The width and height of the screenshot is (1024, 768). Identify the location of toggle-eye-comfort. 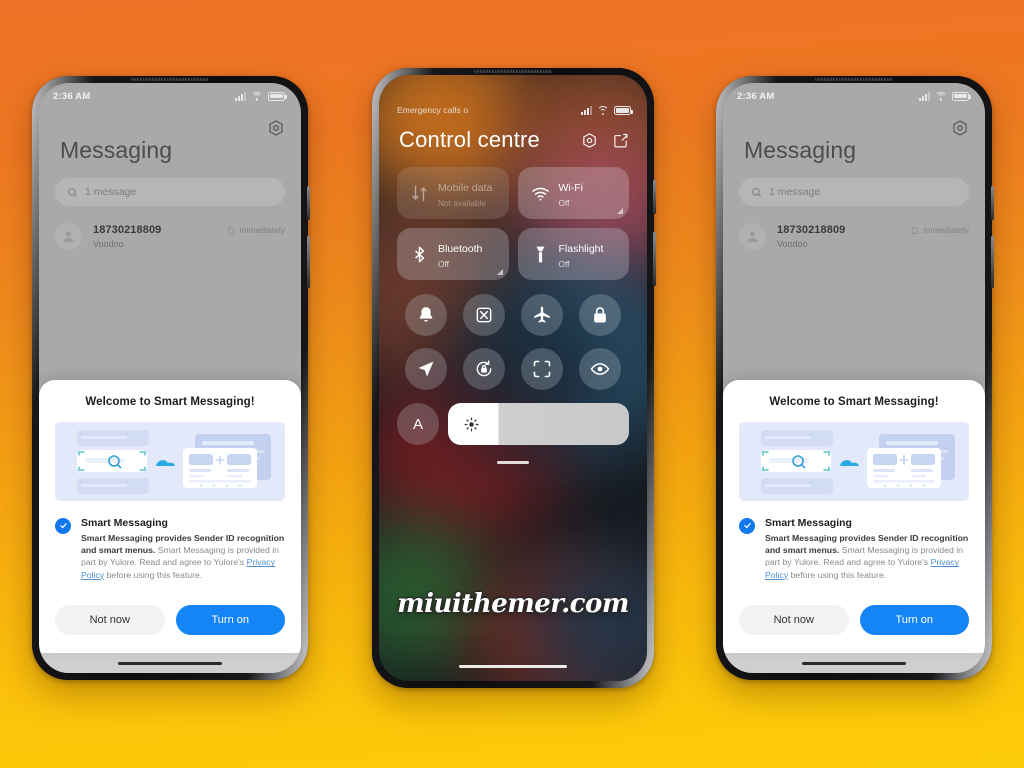
(600, 369).